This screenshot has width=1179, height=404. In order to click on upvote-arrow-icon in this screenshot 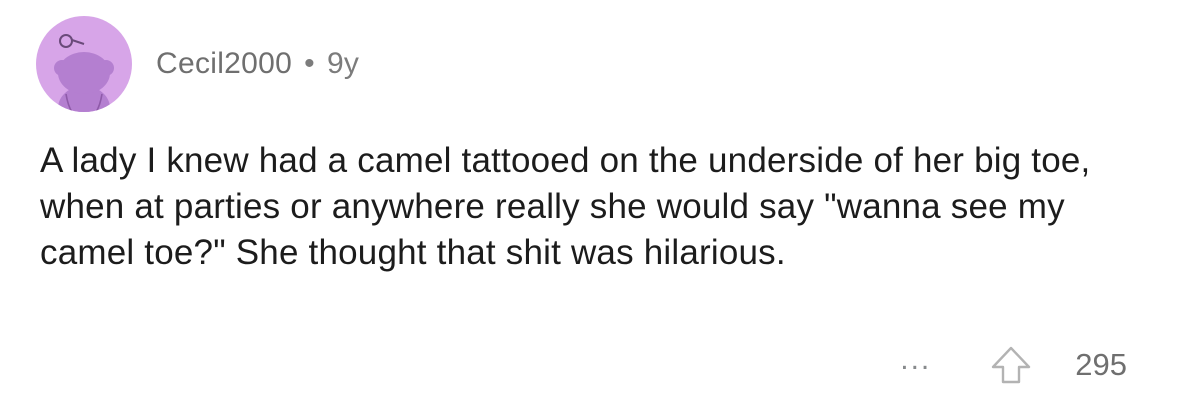, I will do `click(1011, 365)`.